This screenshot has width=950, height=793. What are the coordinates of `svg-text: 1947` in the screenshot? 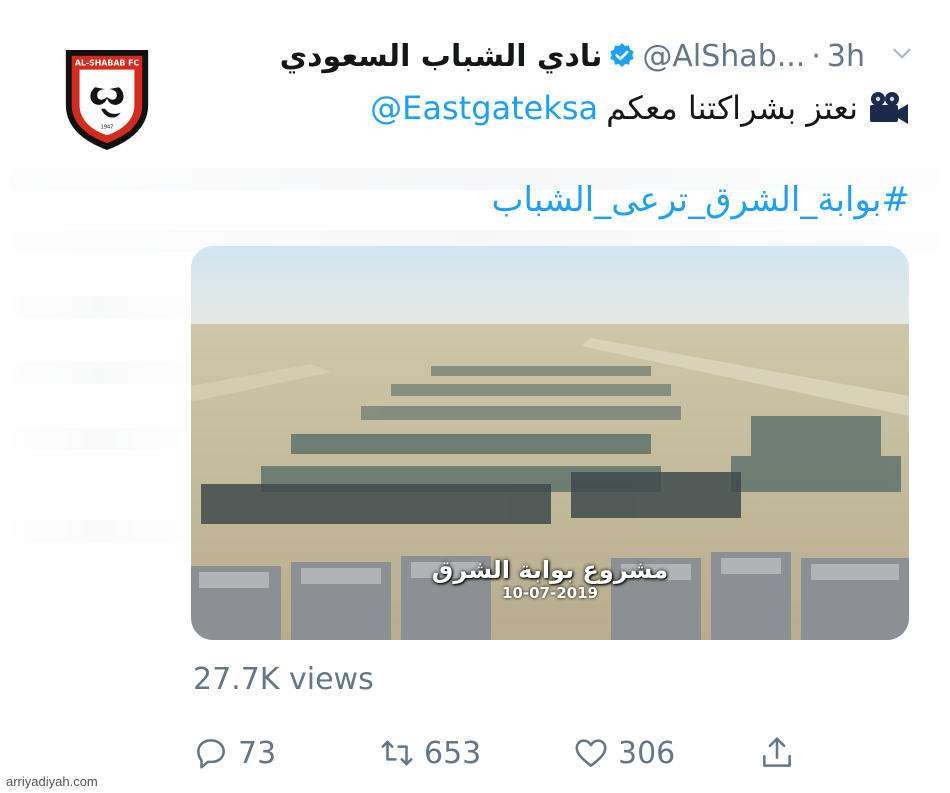 It's located at (107, 127).